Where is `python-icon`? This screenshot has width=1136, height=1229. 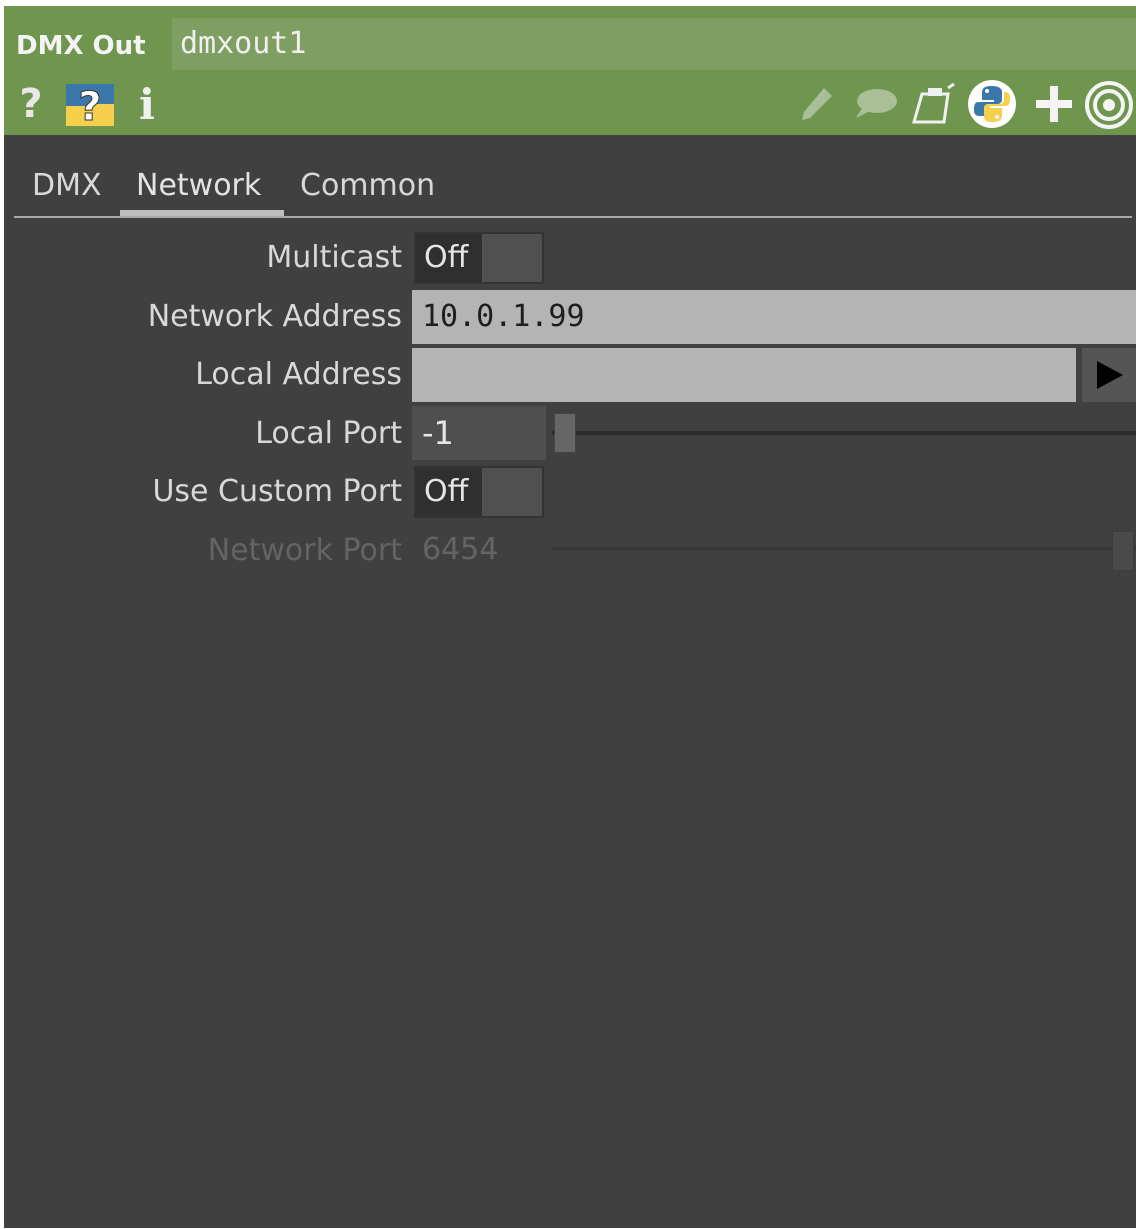
python-icon is located at coordinates (992, 104).